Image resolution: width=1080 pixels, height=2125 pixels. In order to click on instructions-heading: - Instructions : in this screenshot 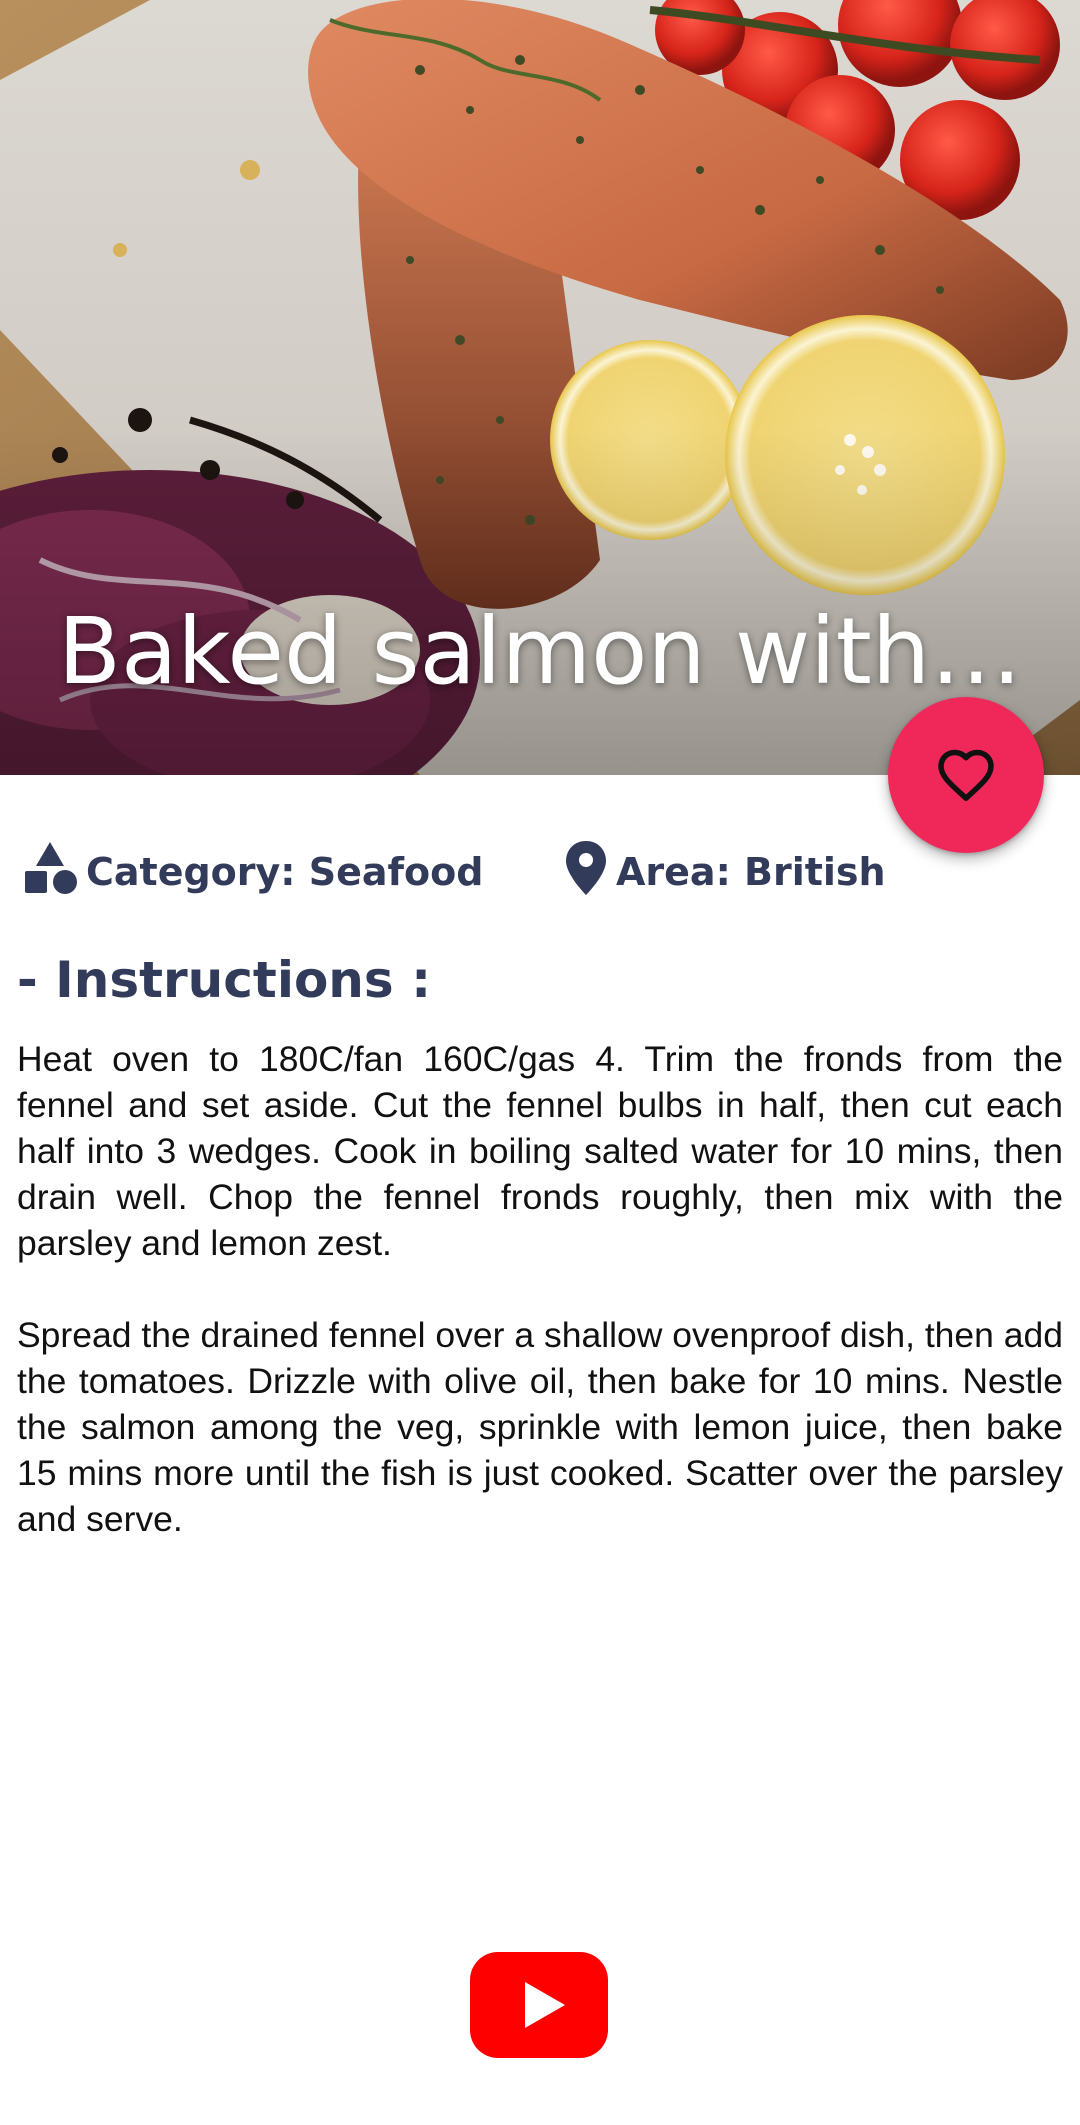, I will do `click(224, 980)`.